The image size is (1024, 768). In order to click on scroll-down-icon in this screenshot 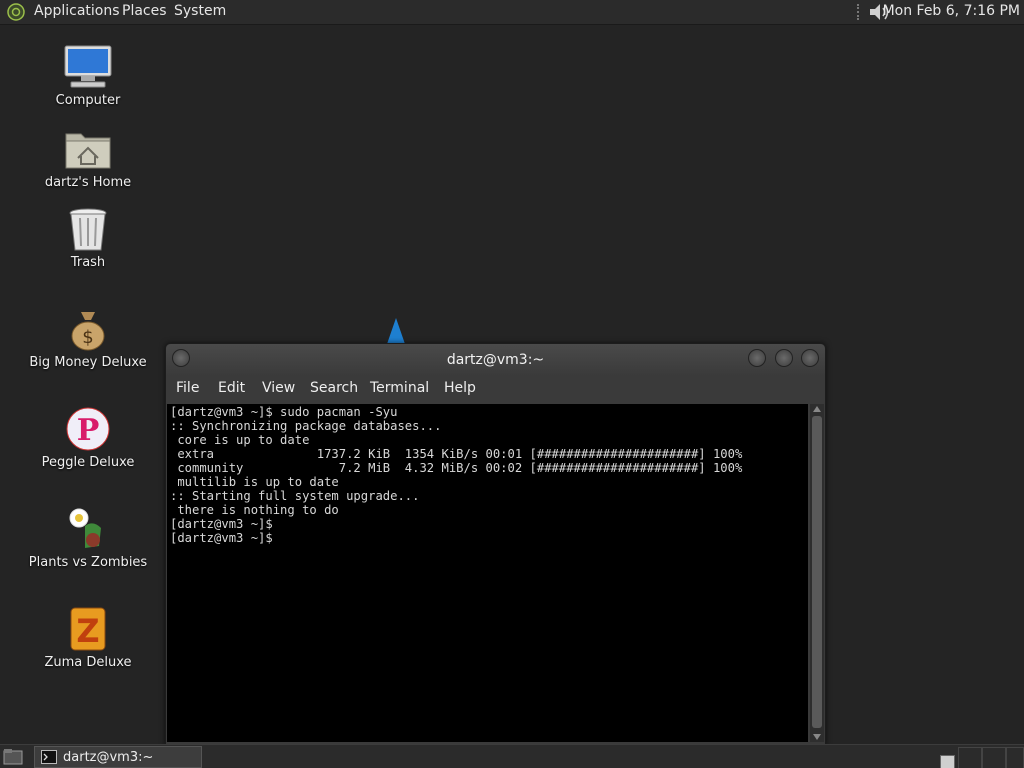, I will do `click(817, 737)`.